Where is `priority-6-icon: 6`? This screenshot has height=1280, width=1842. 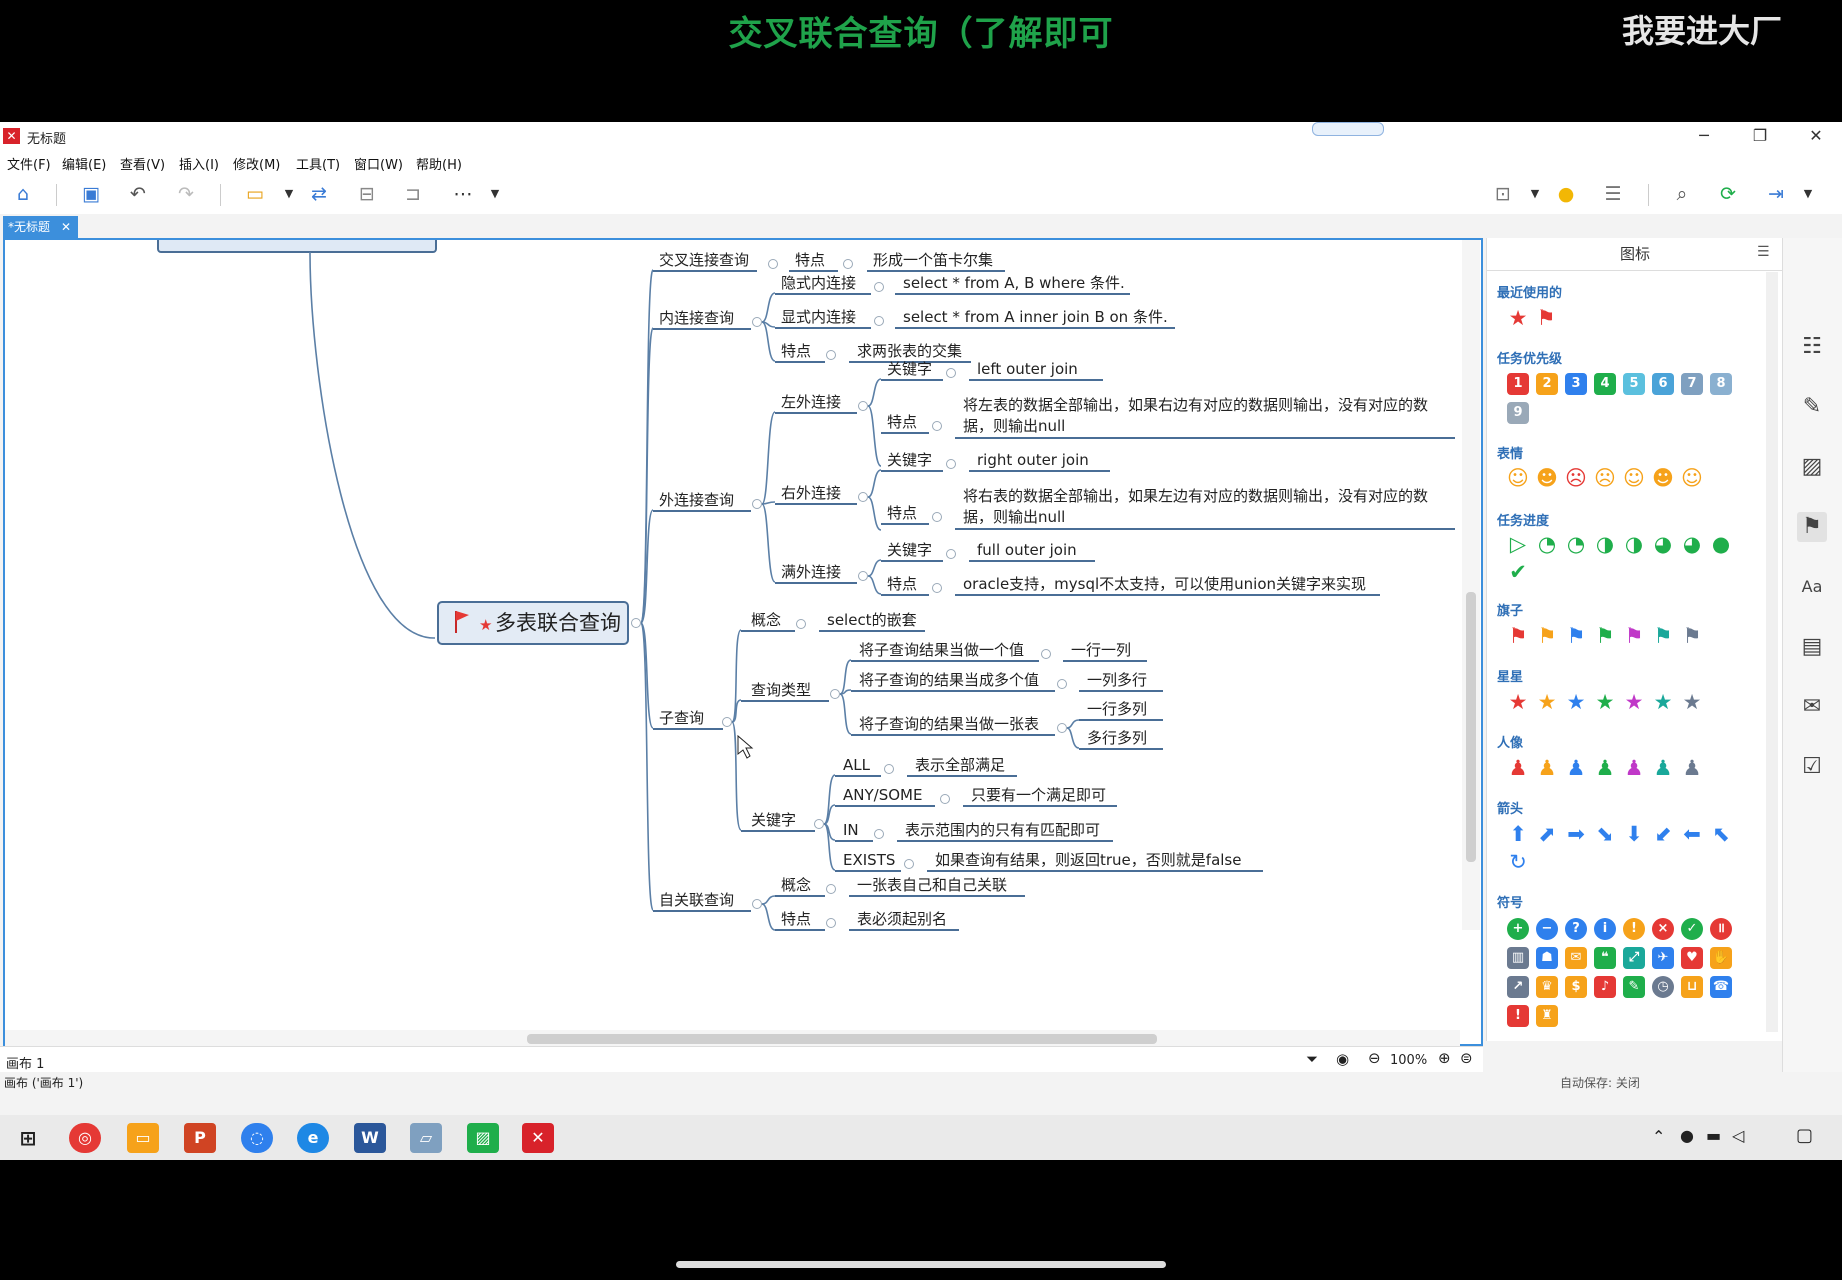
priority-6-icon: 6 is located at coordinates (1663, 384).